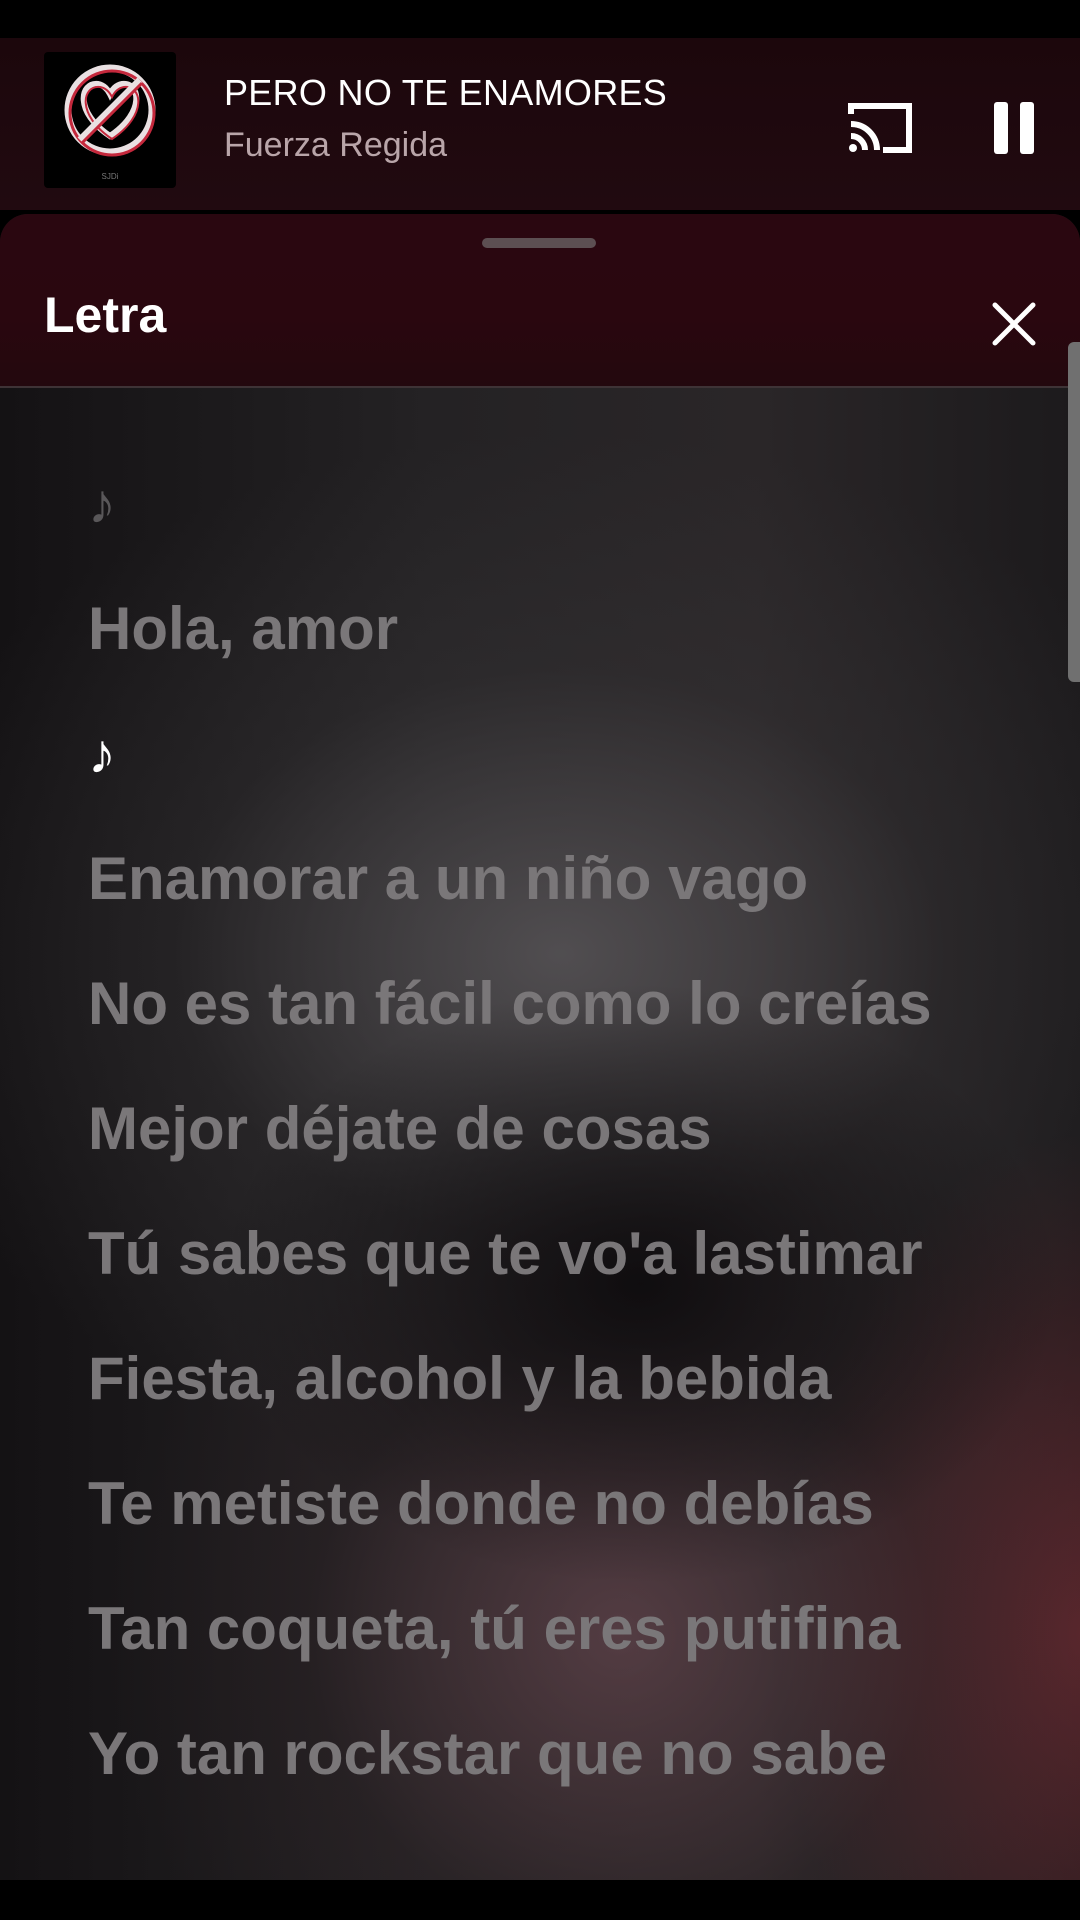 The height and width of the screenshot is (1920, 1080). Describe the element at coordinates (538, 1004) in the screenshot. I see `lyric-line: No es tan fácil como lo creías` at that location.